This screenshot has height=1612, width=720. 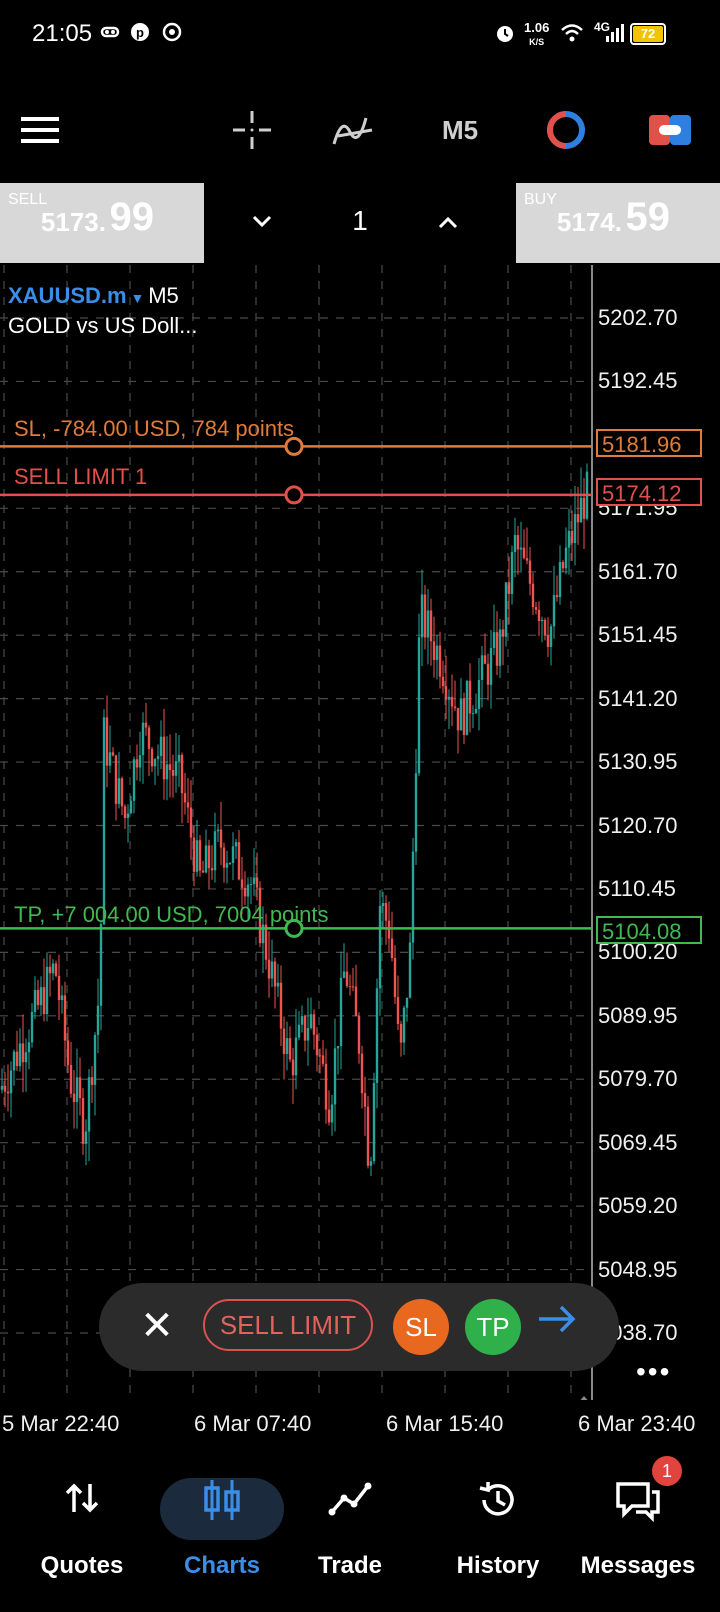 What do you see at coordinates (648, 34) in the screenshot?
I see `battery-icon: 72` at bounding box center [648, 34].